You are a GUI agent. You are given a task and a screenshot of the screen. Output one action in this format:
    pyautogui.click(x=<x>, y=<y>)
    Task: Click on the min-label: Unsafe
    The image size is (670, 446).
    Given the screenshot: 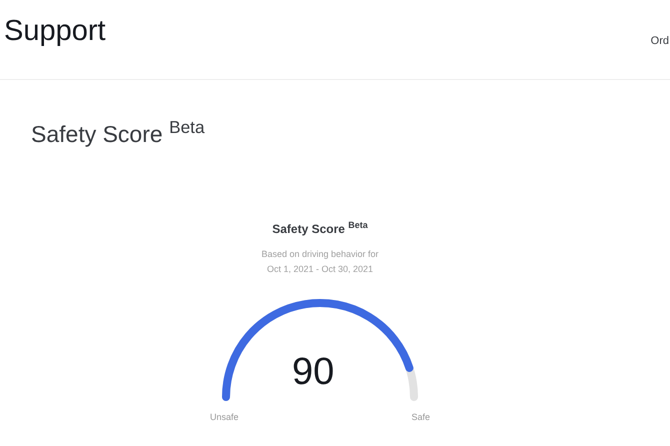 What is the action you would take?
    pyautogui.click(x=224, y=417)
    